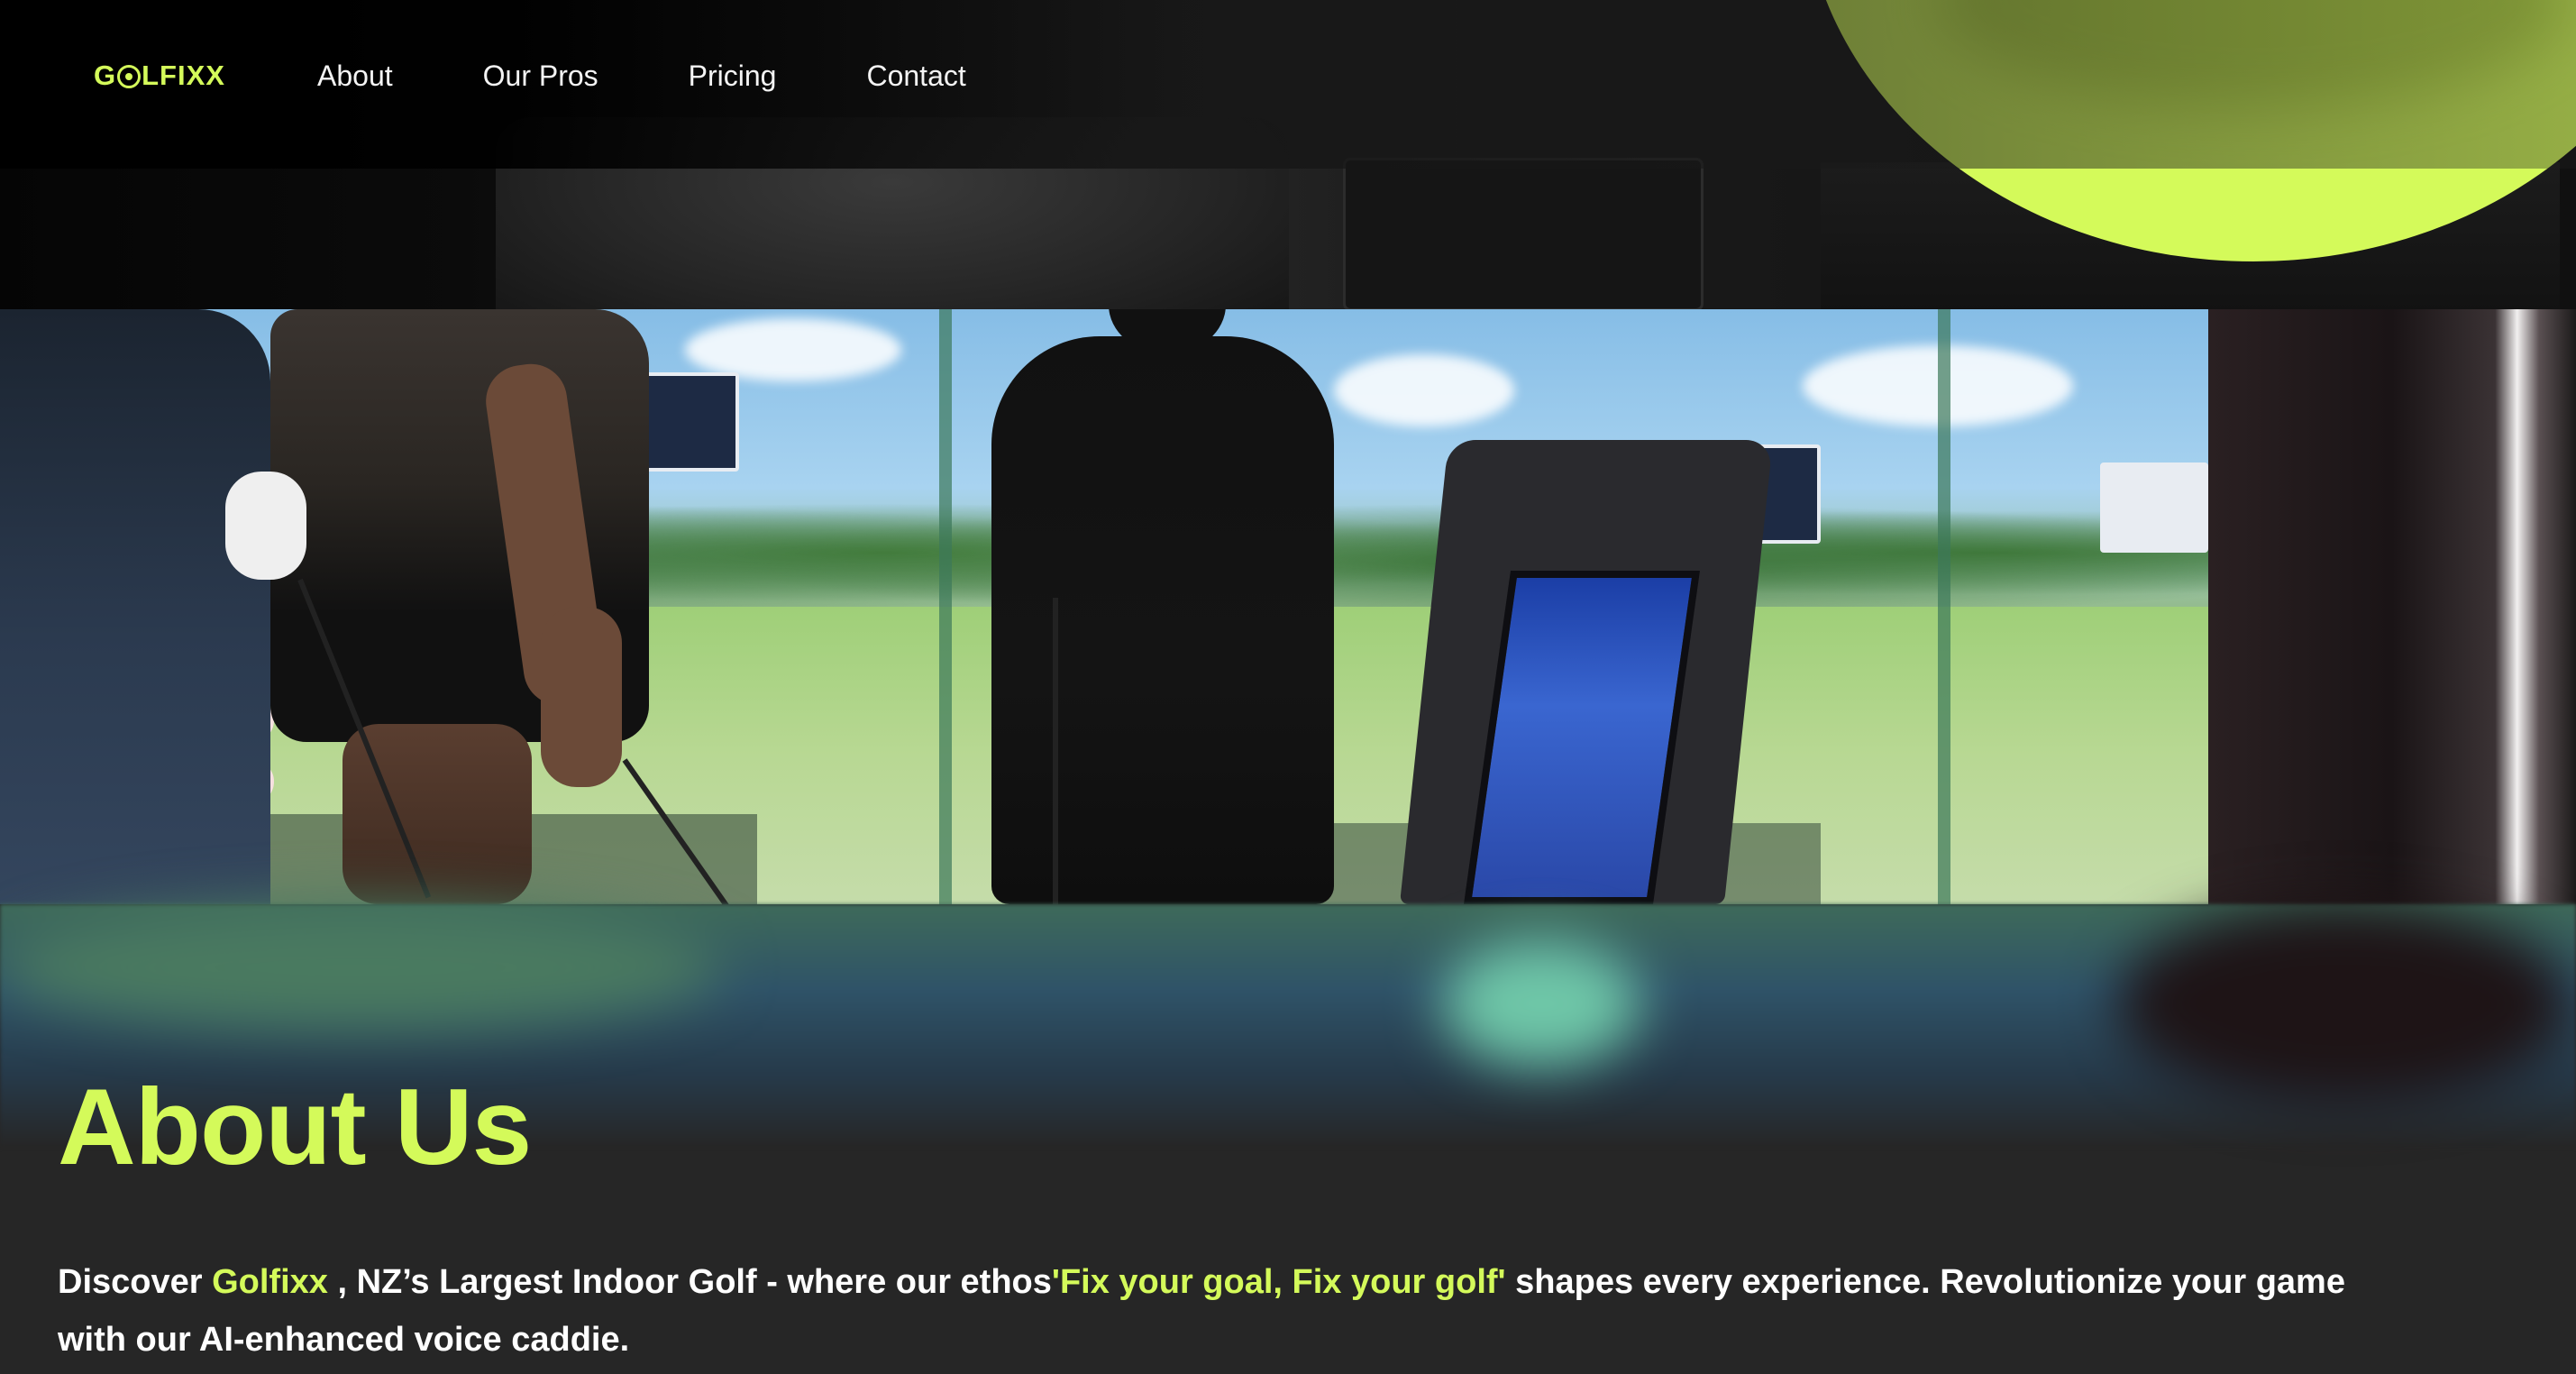  What do you see at coordinates (733, 76) in the screenshot?
I see `nav-link-pricing: Pricing` at bounding box center [733, 76].